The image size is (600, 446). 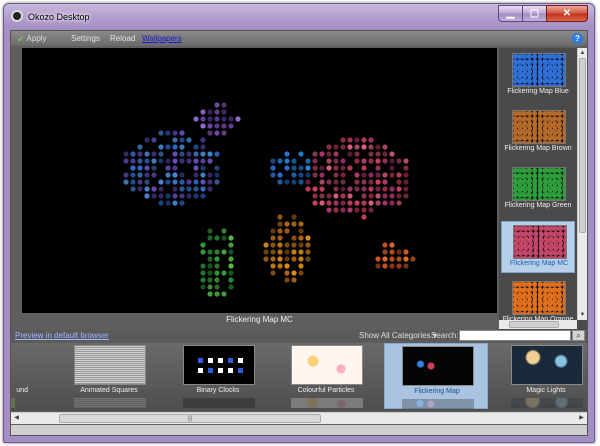 What do you see at coordinates (299, 430) in the screenshot?
I see `status-strip` at bounding box center [299, 430].